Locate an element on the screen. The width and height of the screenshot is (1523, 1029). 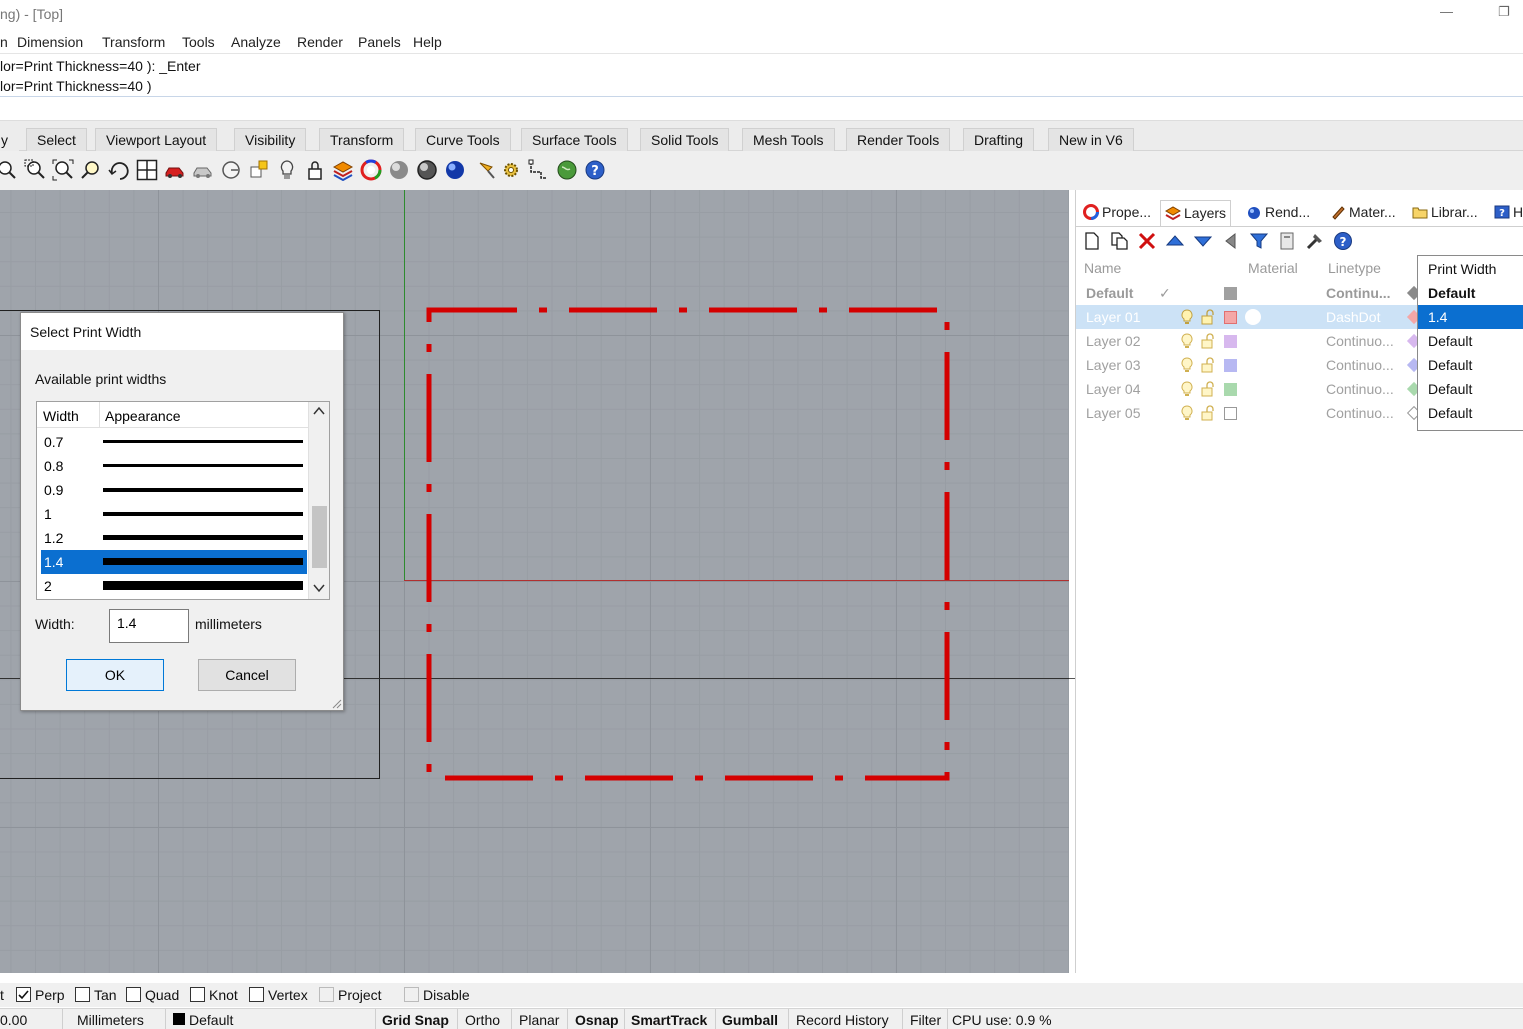
menu-item-dimension: Dimension is located at coordinates (50, 42).